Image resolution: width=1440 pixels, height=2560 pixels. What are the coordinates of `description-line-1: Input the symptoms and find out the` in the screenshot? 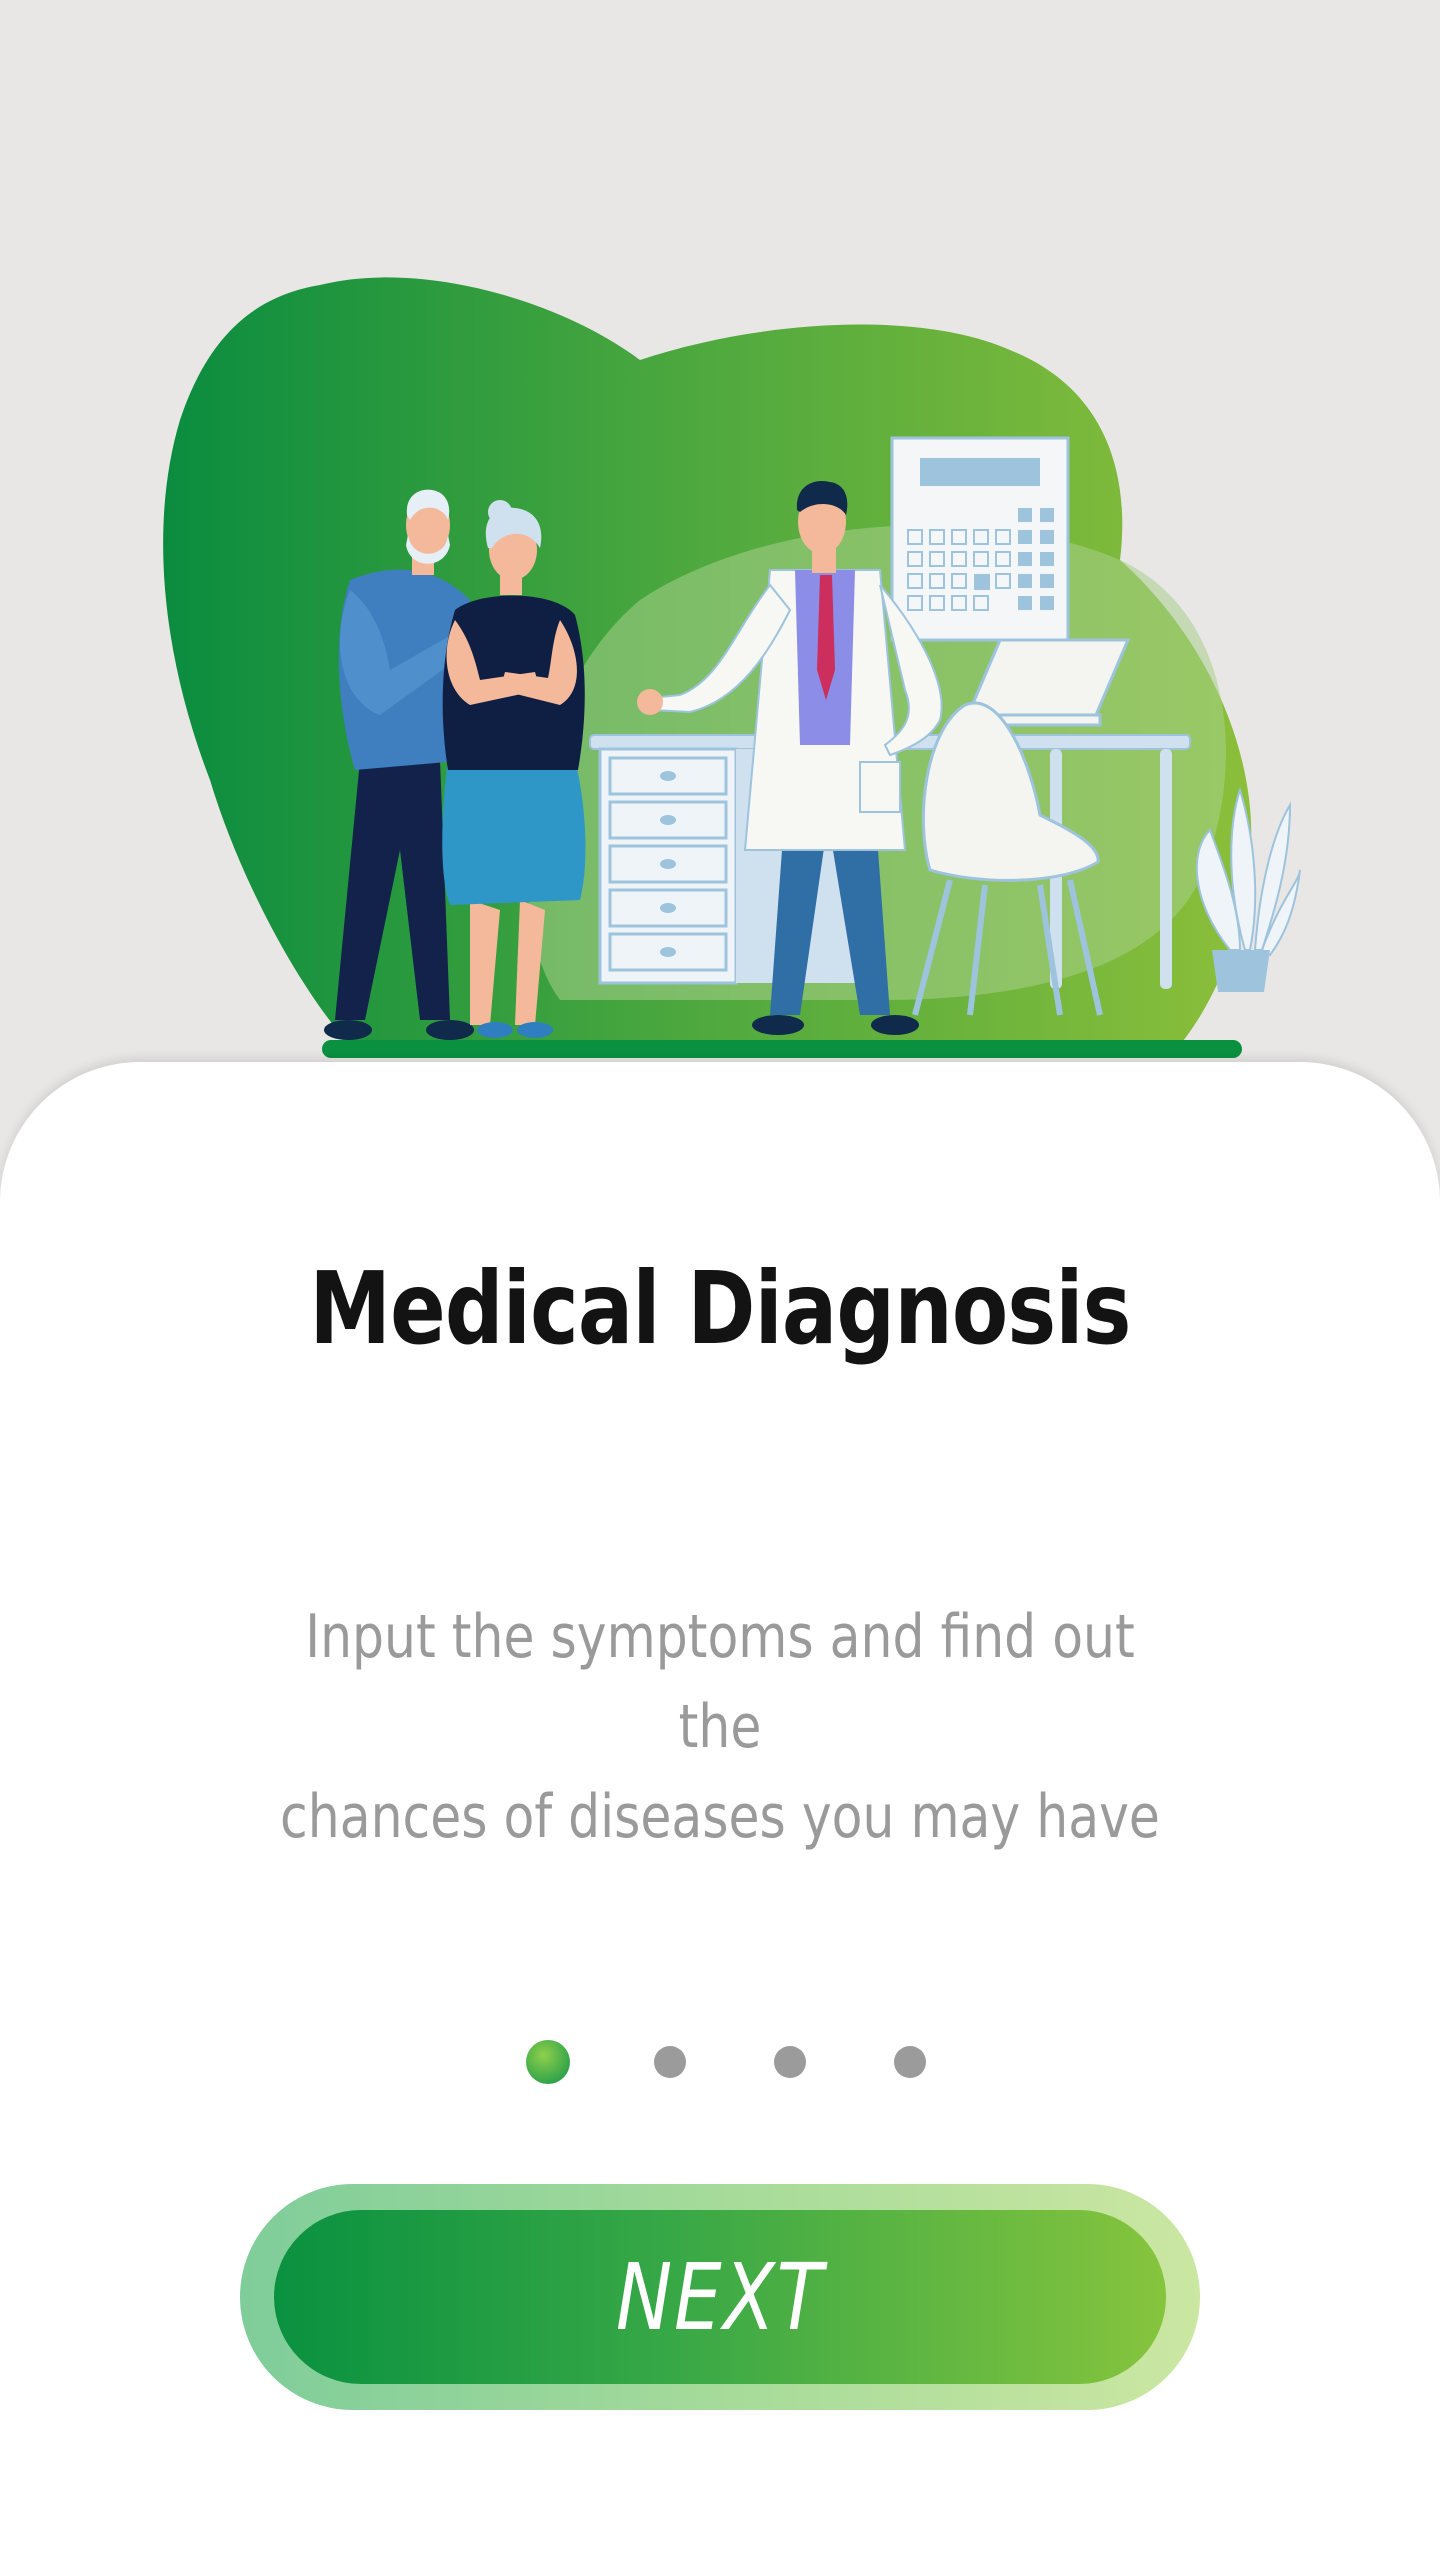 It's located at (720, 1682).